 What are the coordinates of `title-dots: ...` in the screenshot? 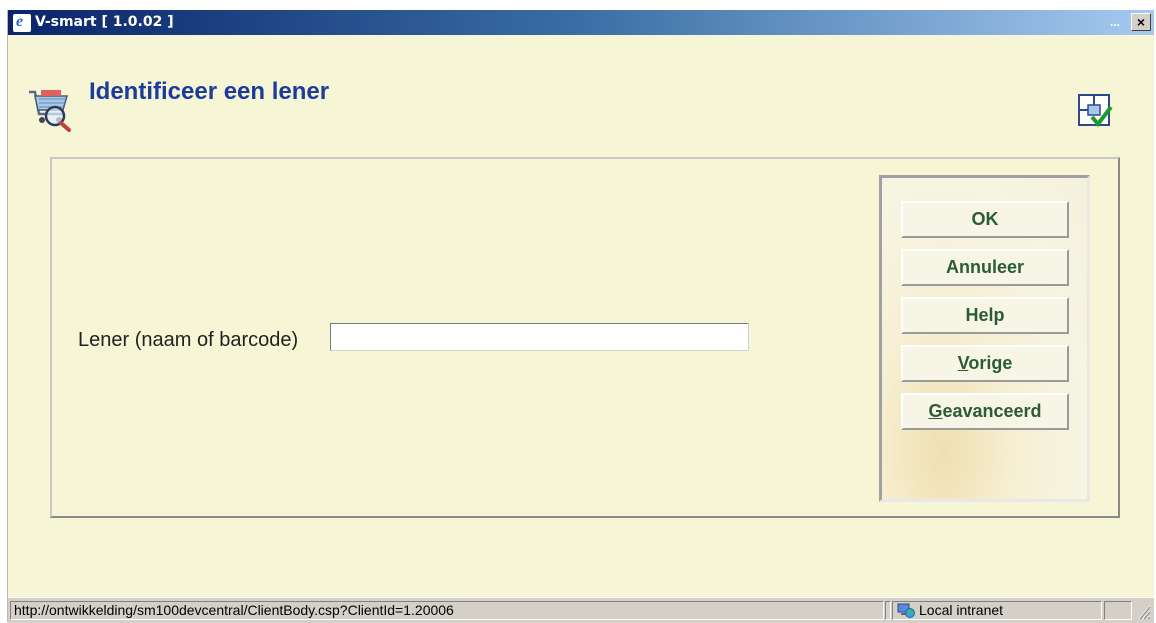 It's located at (1114, 22).